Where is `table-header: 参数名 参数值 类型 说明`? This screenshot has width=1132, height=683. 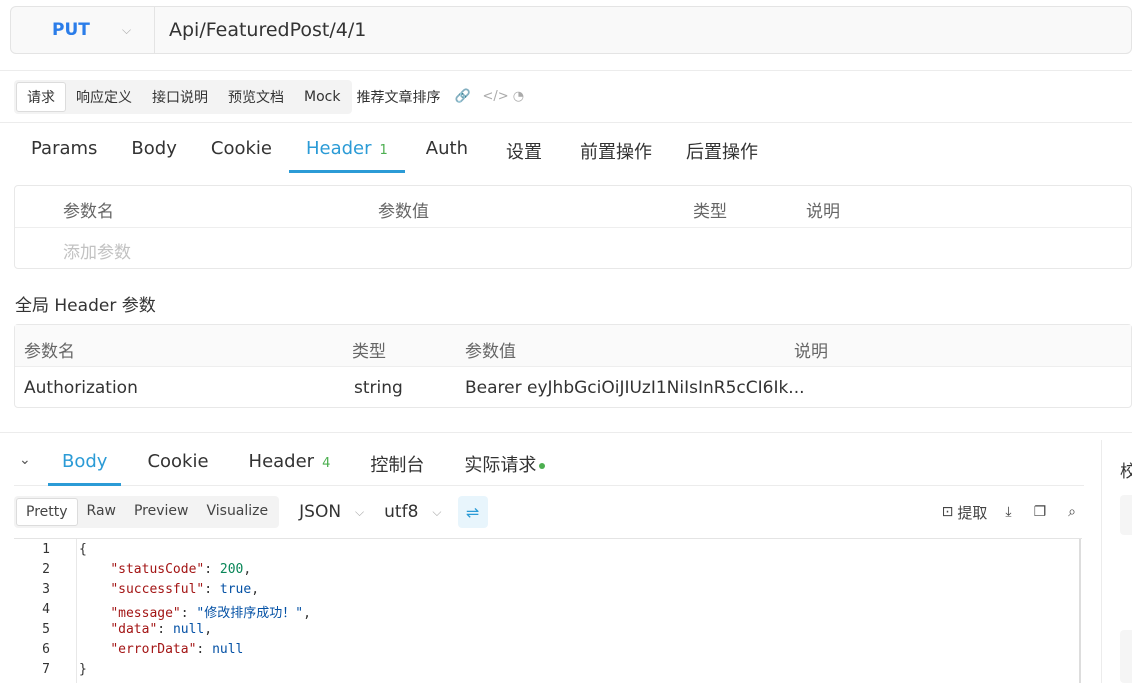 table-header: 参数名 参数值 类型 说明 is located at coordinates (573, 207).